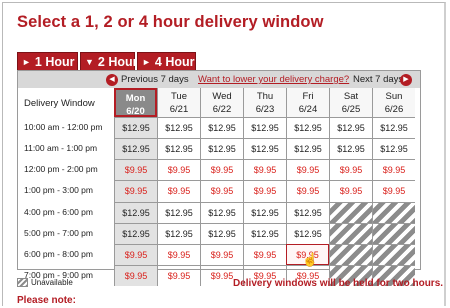  I want to click on left-arrow-icon: ◀, so click(112, 80).